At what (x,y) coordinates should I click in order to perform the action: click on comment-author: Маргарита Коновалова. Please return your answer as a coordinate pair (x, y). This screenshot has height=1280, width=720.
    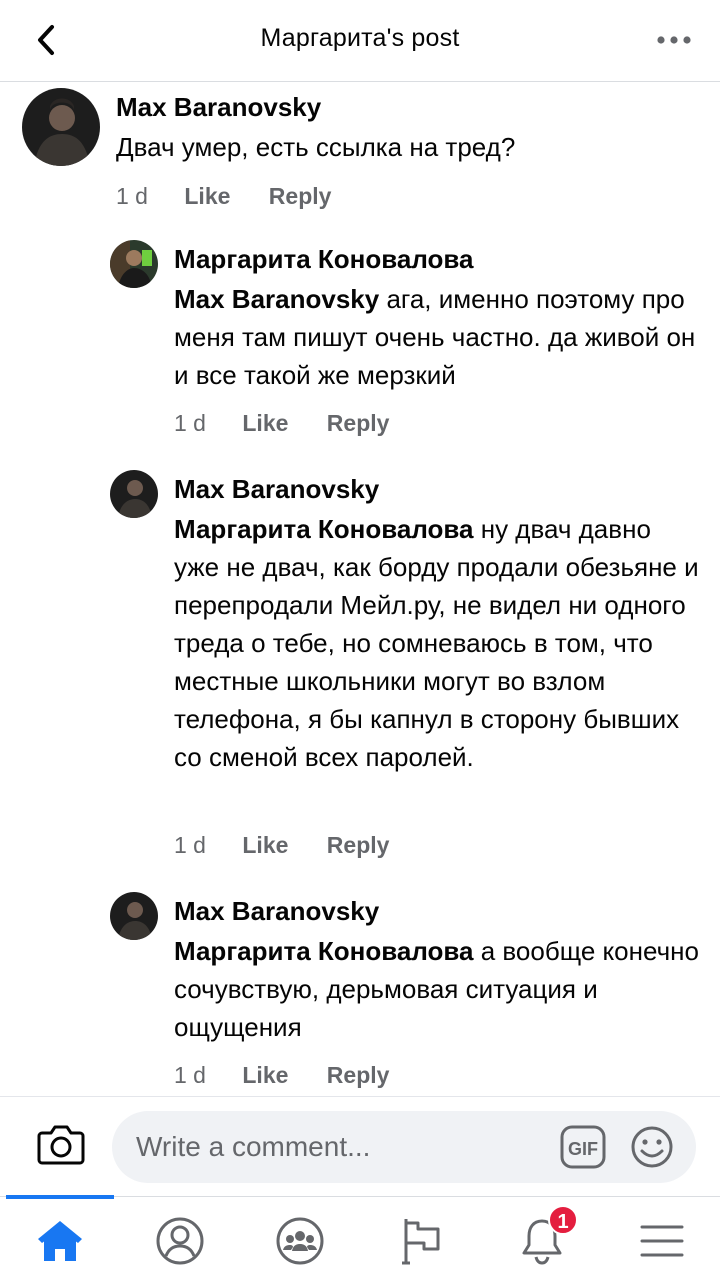
    Looking at the image, I should click on (323, 259).